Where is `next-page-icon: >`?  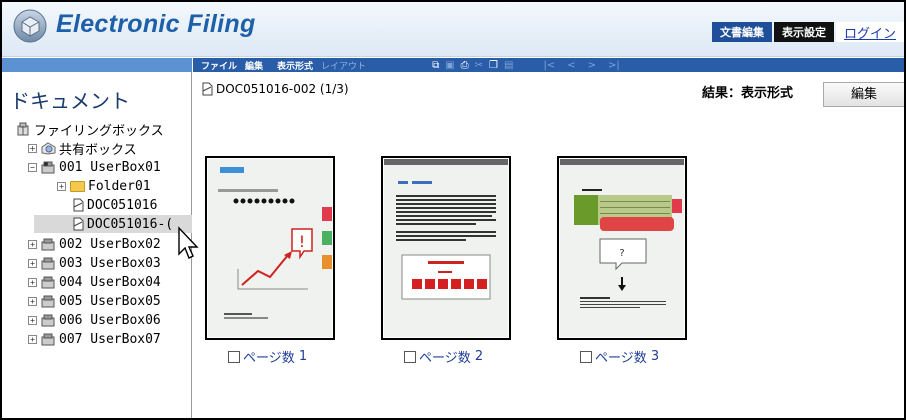
next-page-icon: > is located at coordinates (591, 65).